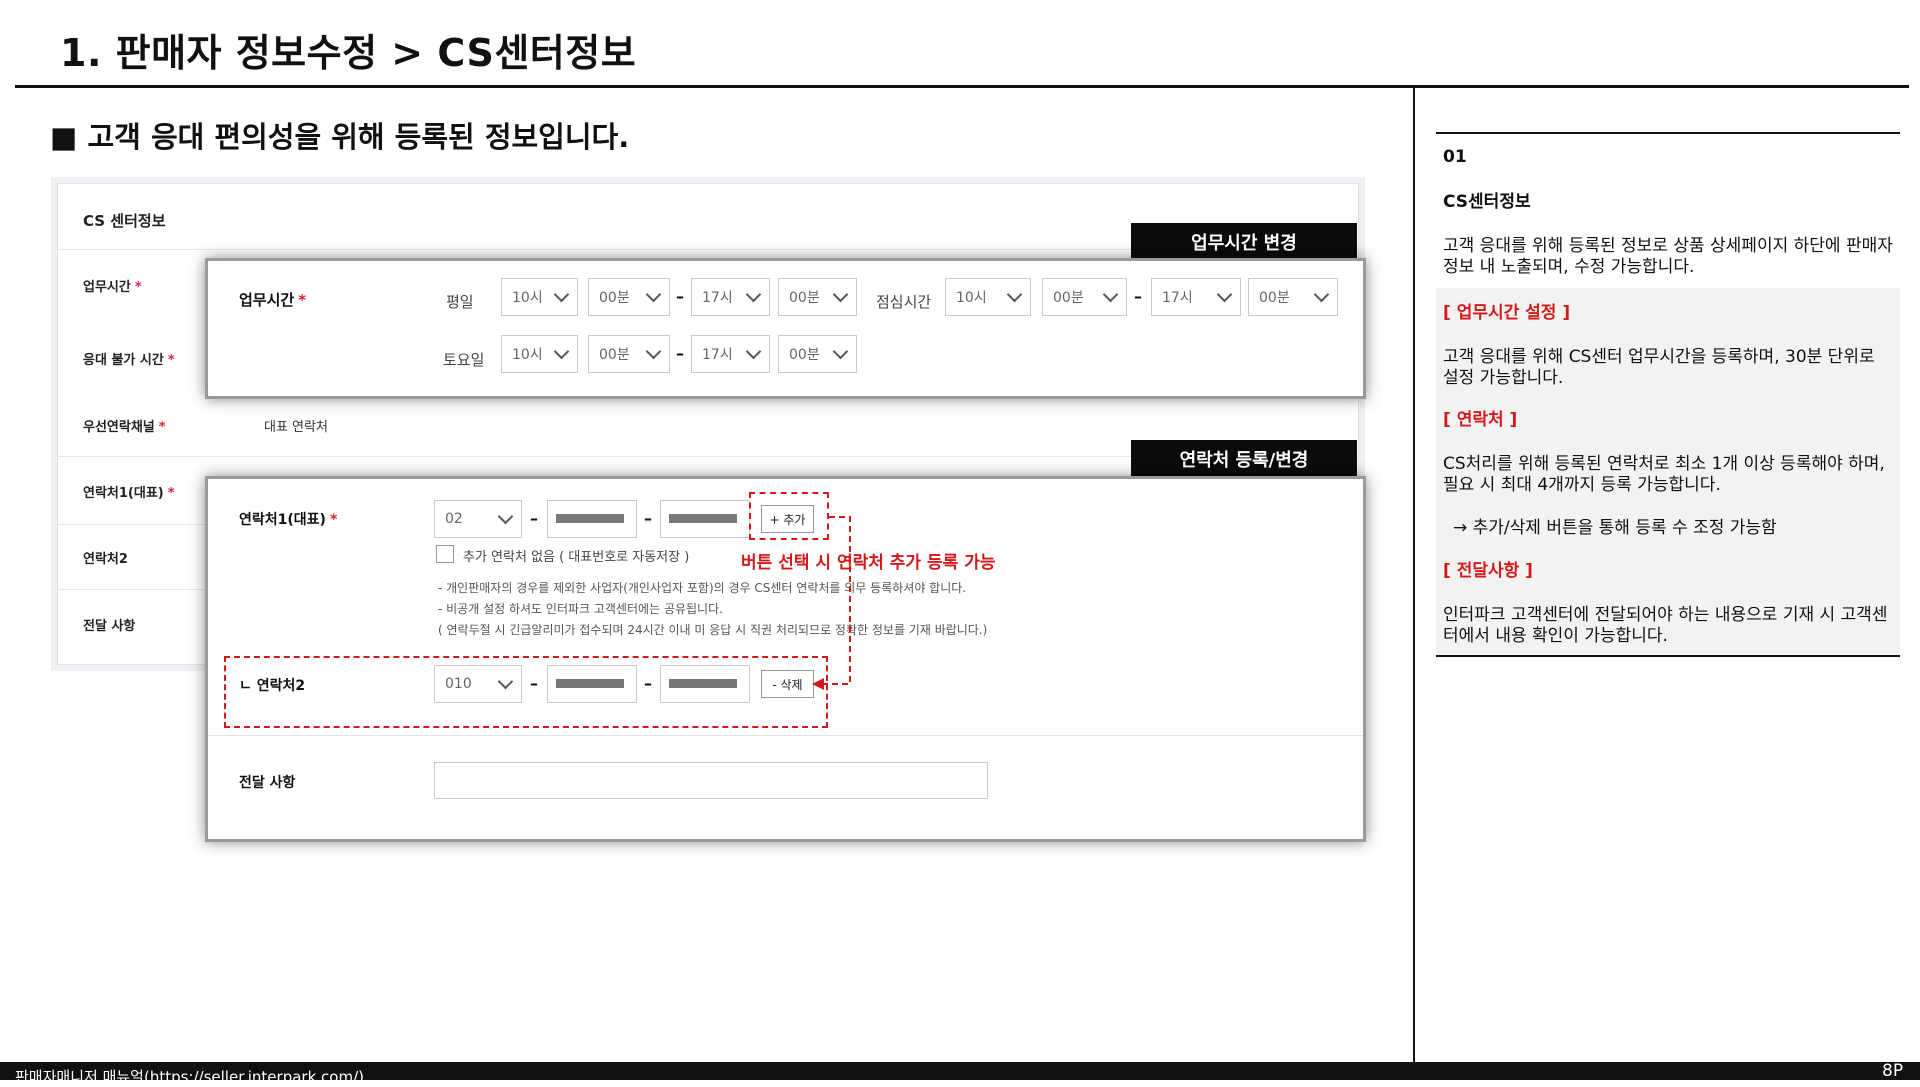 The width and height of the screenshot is (1920, 1087). Describe the element at coordinates (460, 302) in the screenshot. I see `weekday-label: 평일` at that location.